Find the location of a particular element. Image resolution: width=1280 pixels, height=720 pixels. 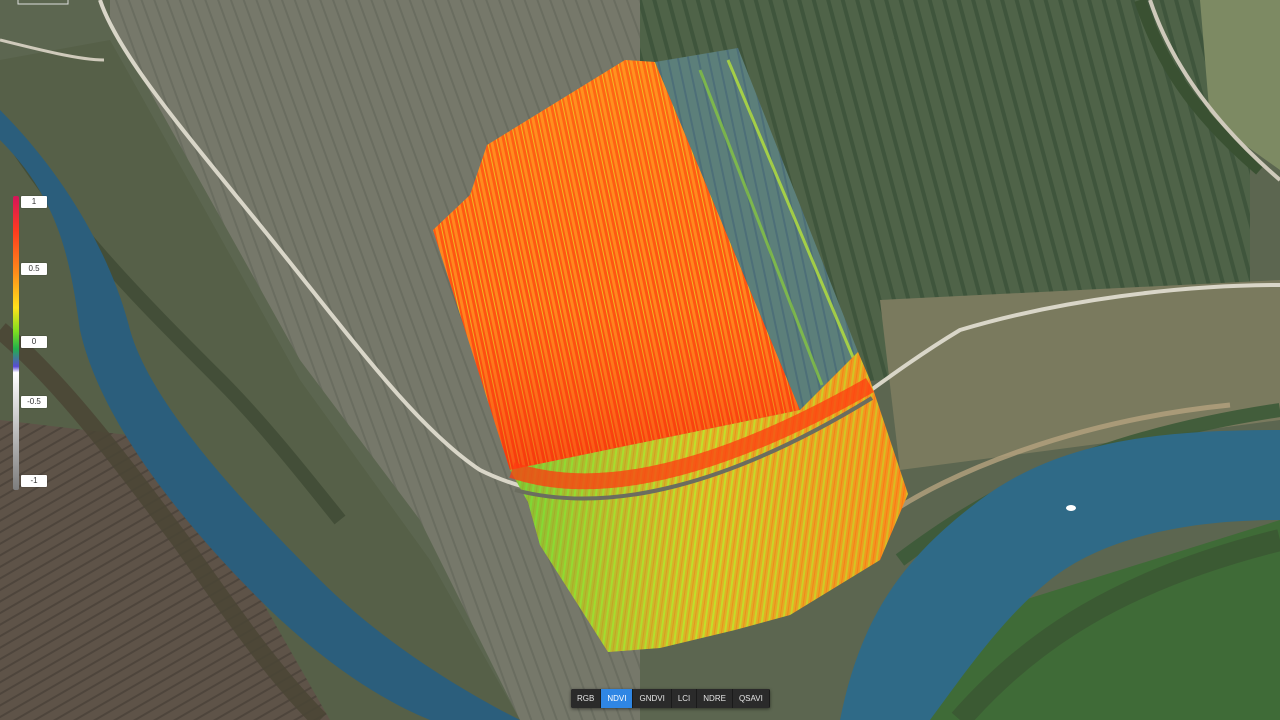

legend-tick: -0.5 is located at coordinates (34, 402).